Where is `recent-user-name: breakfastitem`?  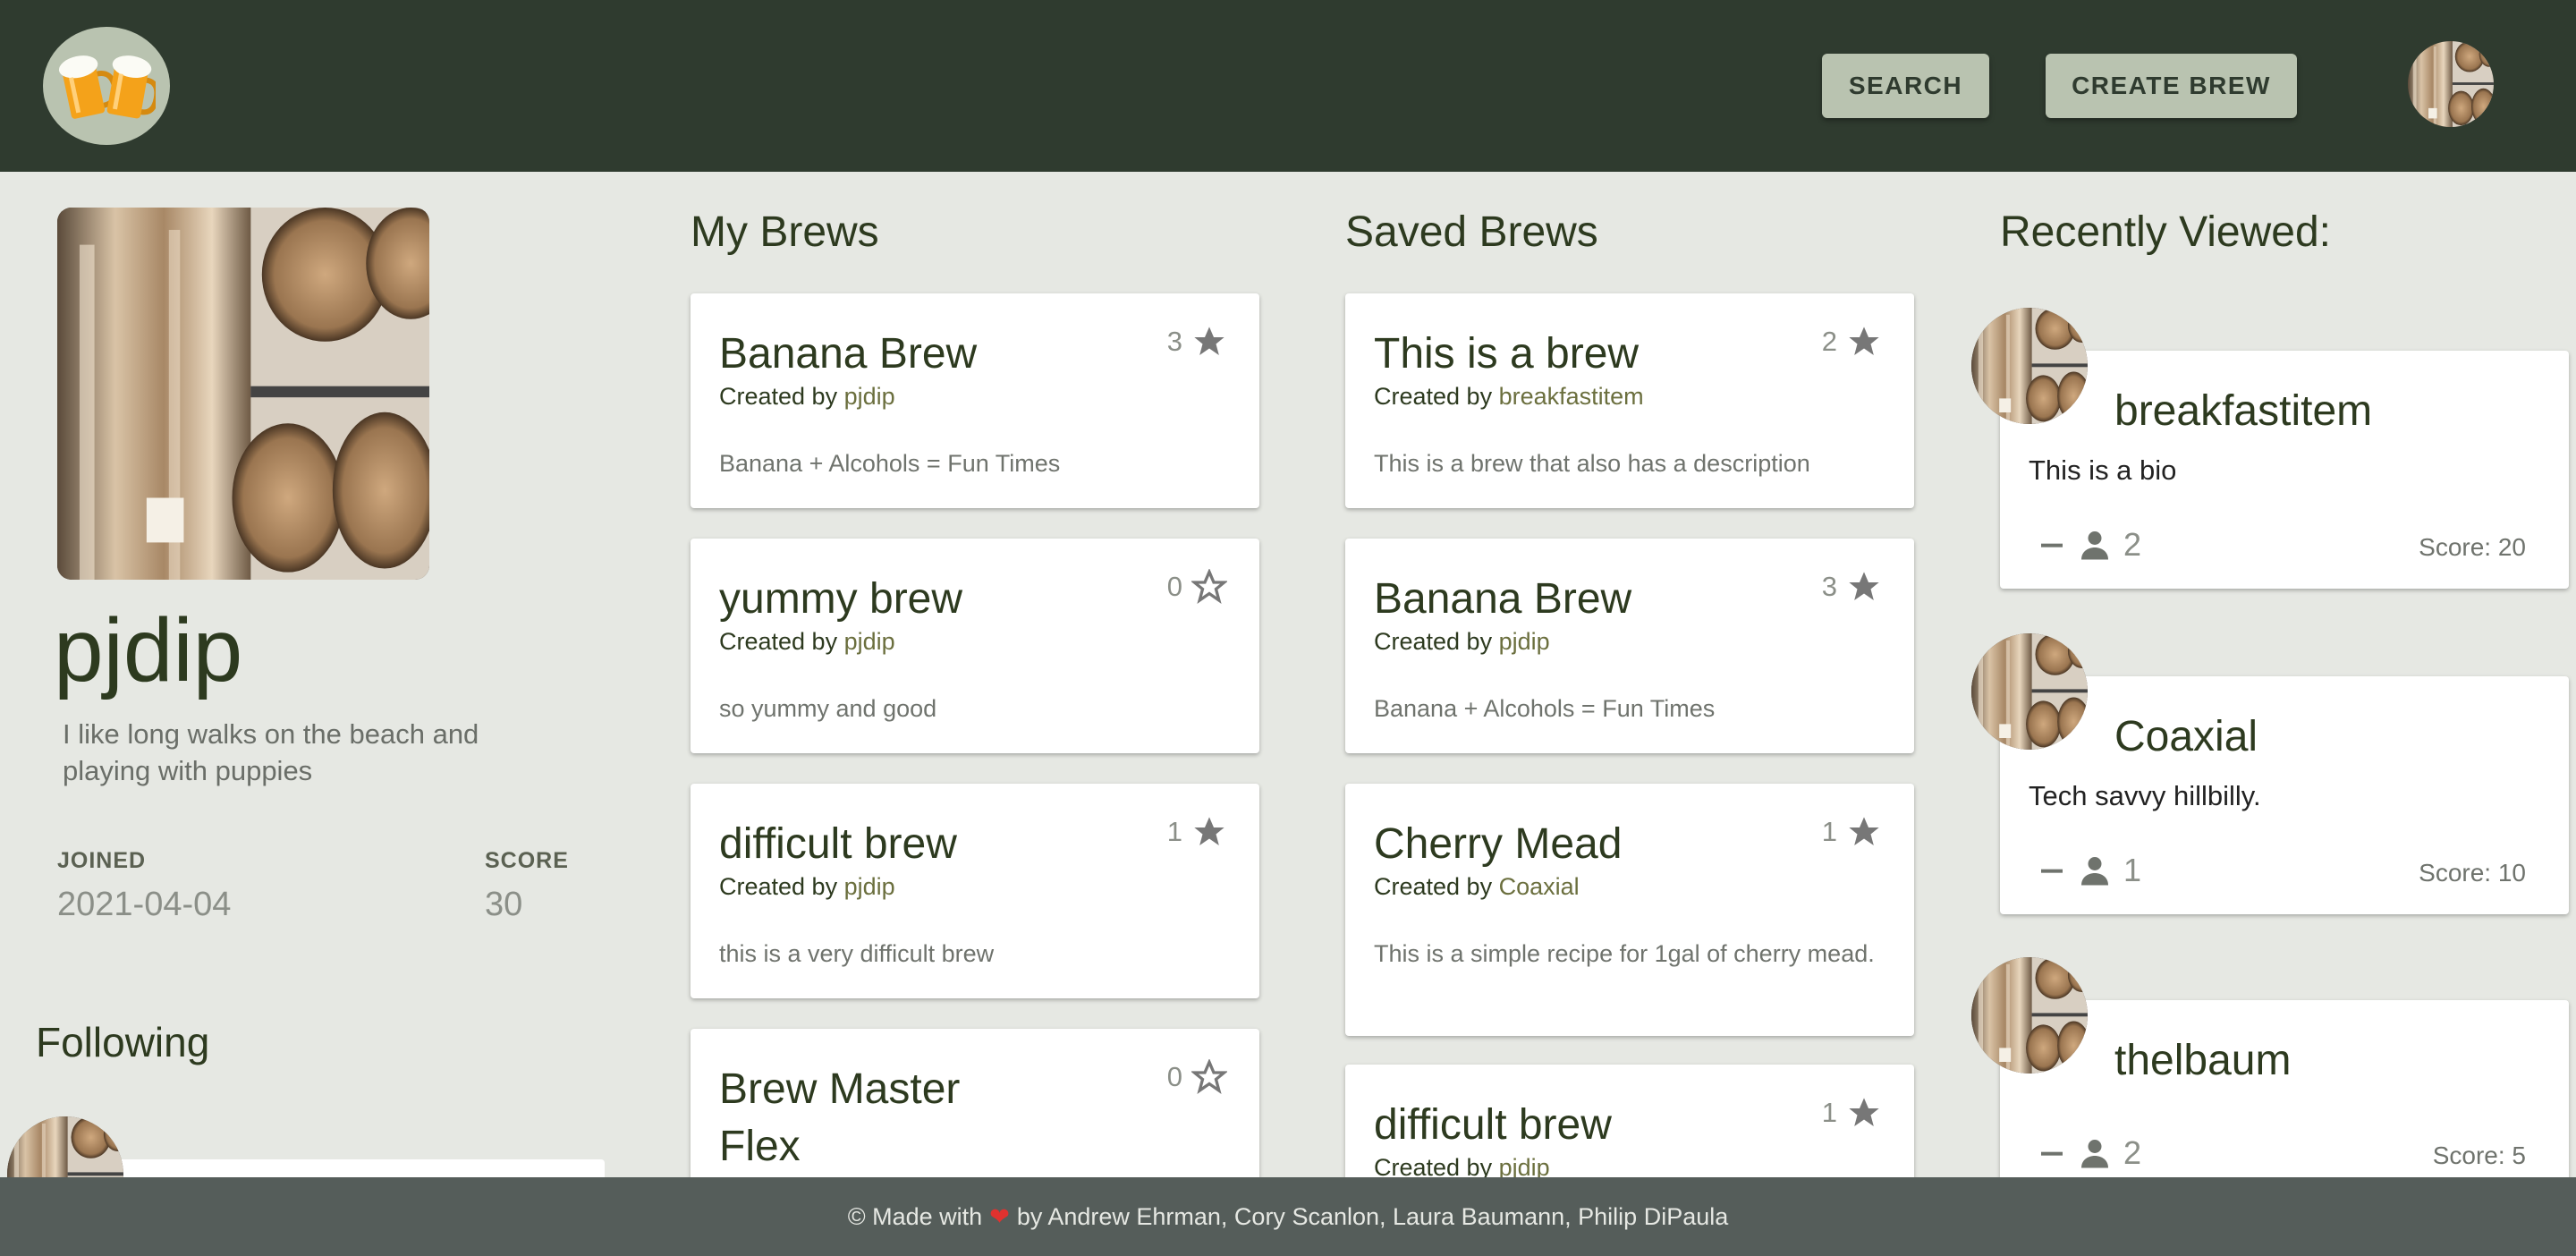
recent-user-name: breakfastitem is located at coordinates (2243, 411).